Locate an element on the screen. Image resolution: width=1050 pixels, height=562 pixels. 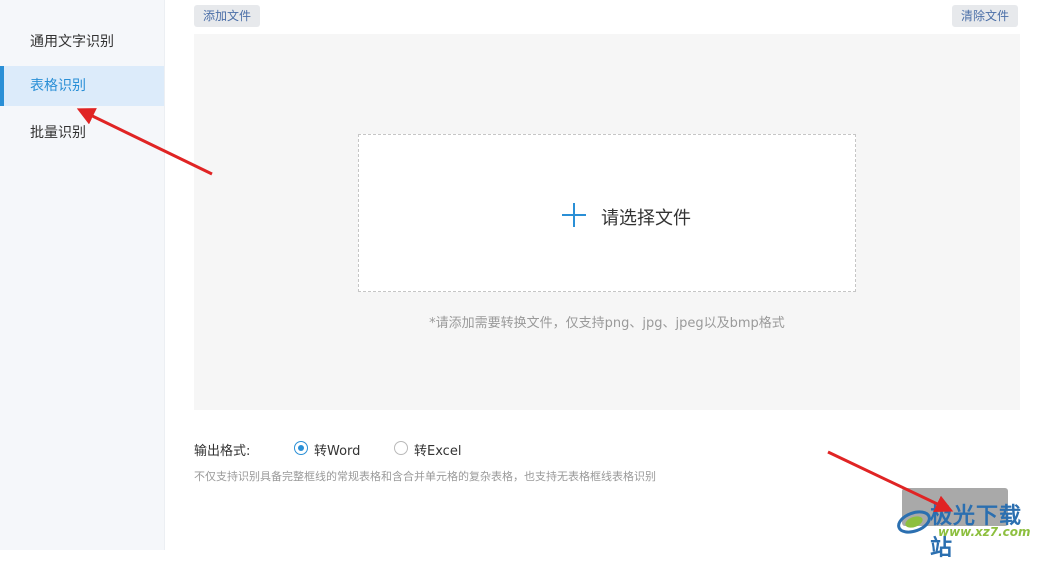
sidebar-item-label: 通用文字识别 is located at coordinates (72, 42).